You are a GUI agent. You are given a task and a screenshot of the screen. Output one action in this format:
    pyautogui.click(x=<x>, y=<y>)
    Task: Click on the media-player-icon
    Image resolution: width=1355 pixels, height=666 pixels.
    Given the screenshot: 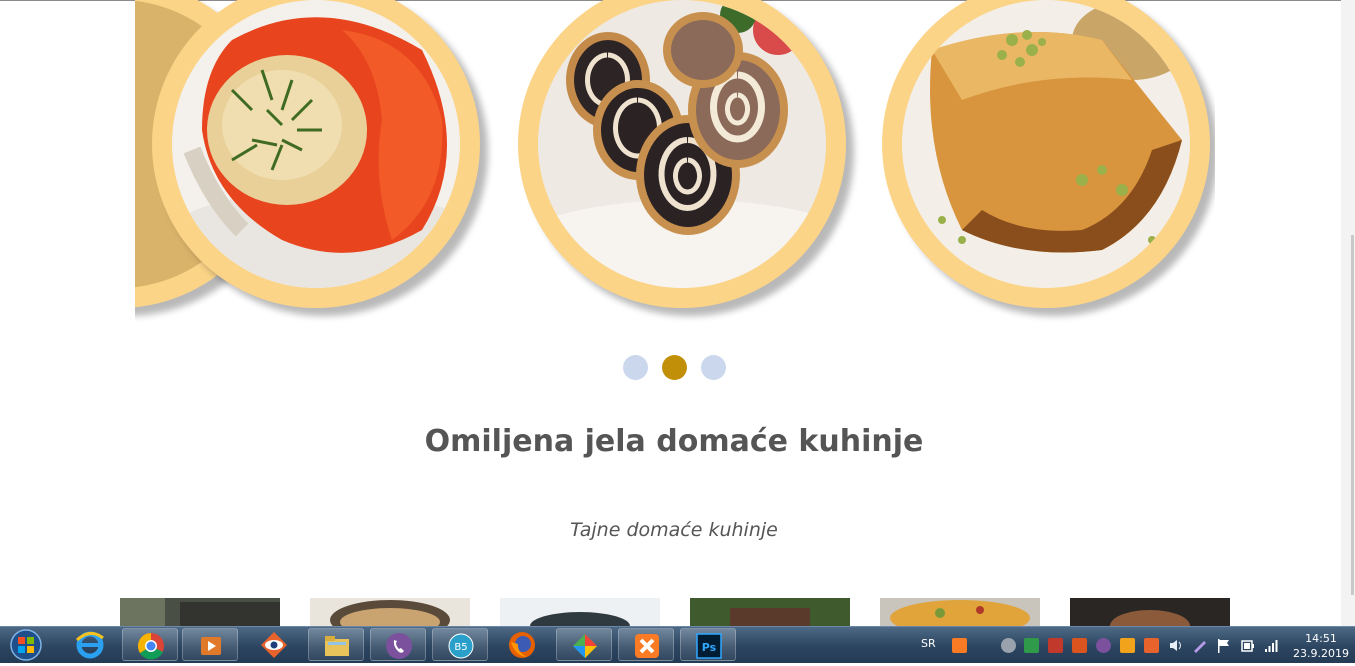 What is the action you would take?
    pyautogui.click(x=211, y=646)
    